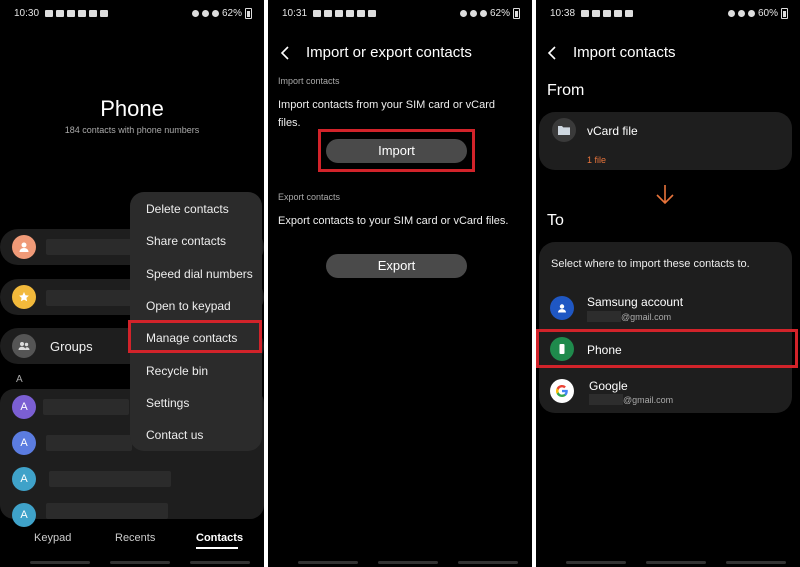  Describe the element at coordinates (566, 90) in the screenshot. I see `from-label: From` at that location.